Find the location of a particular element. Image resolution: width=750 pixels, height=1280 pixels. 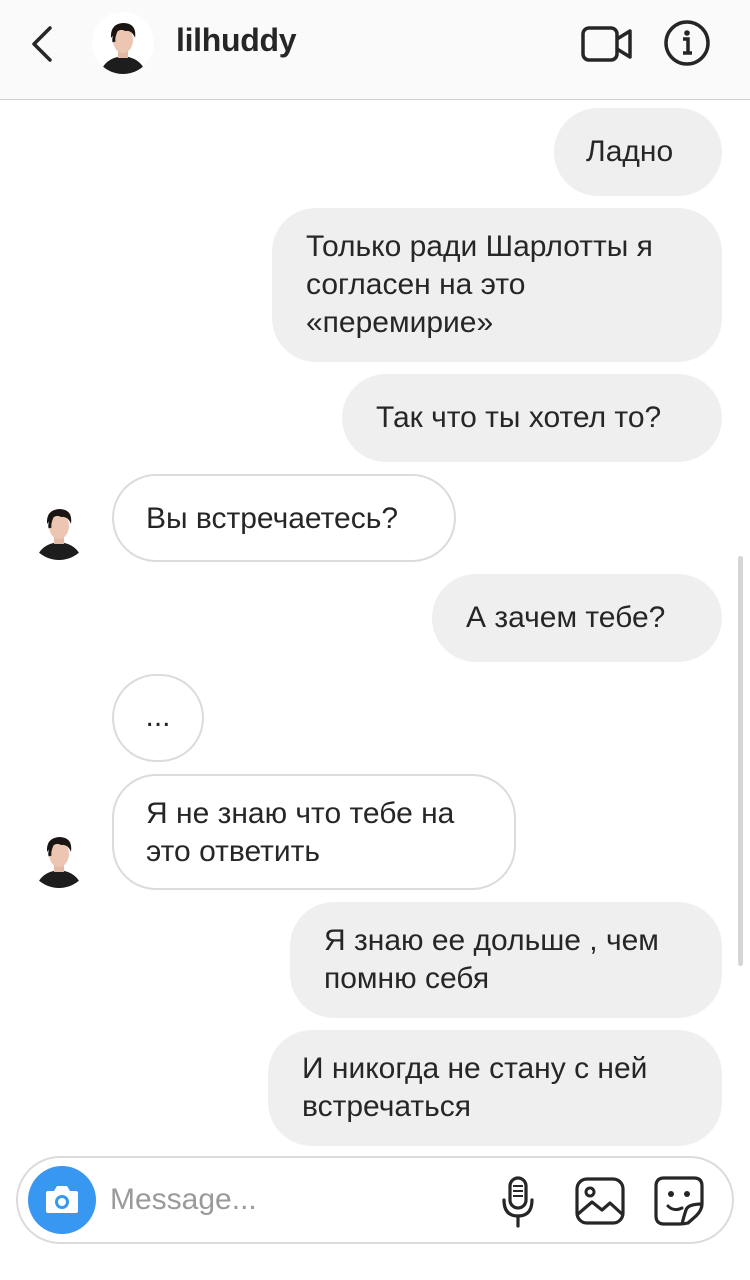

message-text: Я не знаю что тебе на это ответить is located at coordinates (300, 832).